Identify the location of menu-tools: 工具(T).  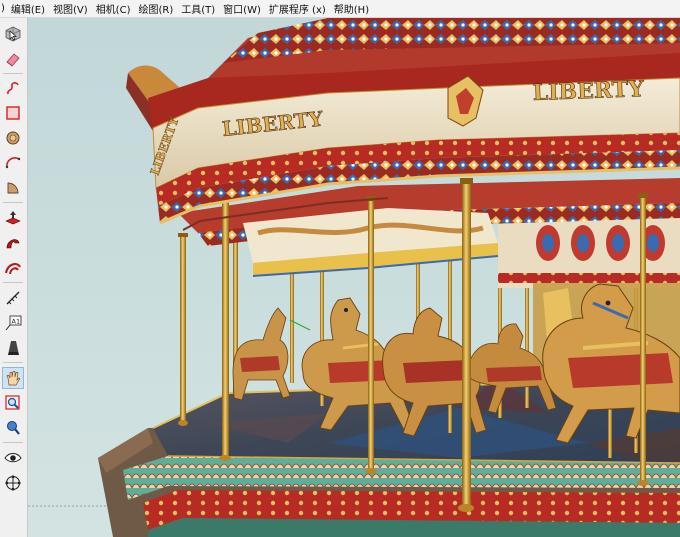
(198, 8).